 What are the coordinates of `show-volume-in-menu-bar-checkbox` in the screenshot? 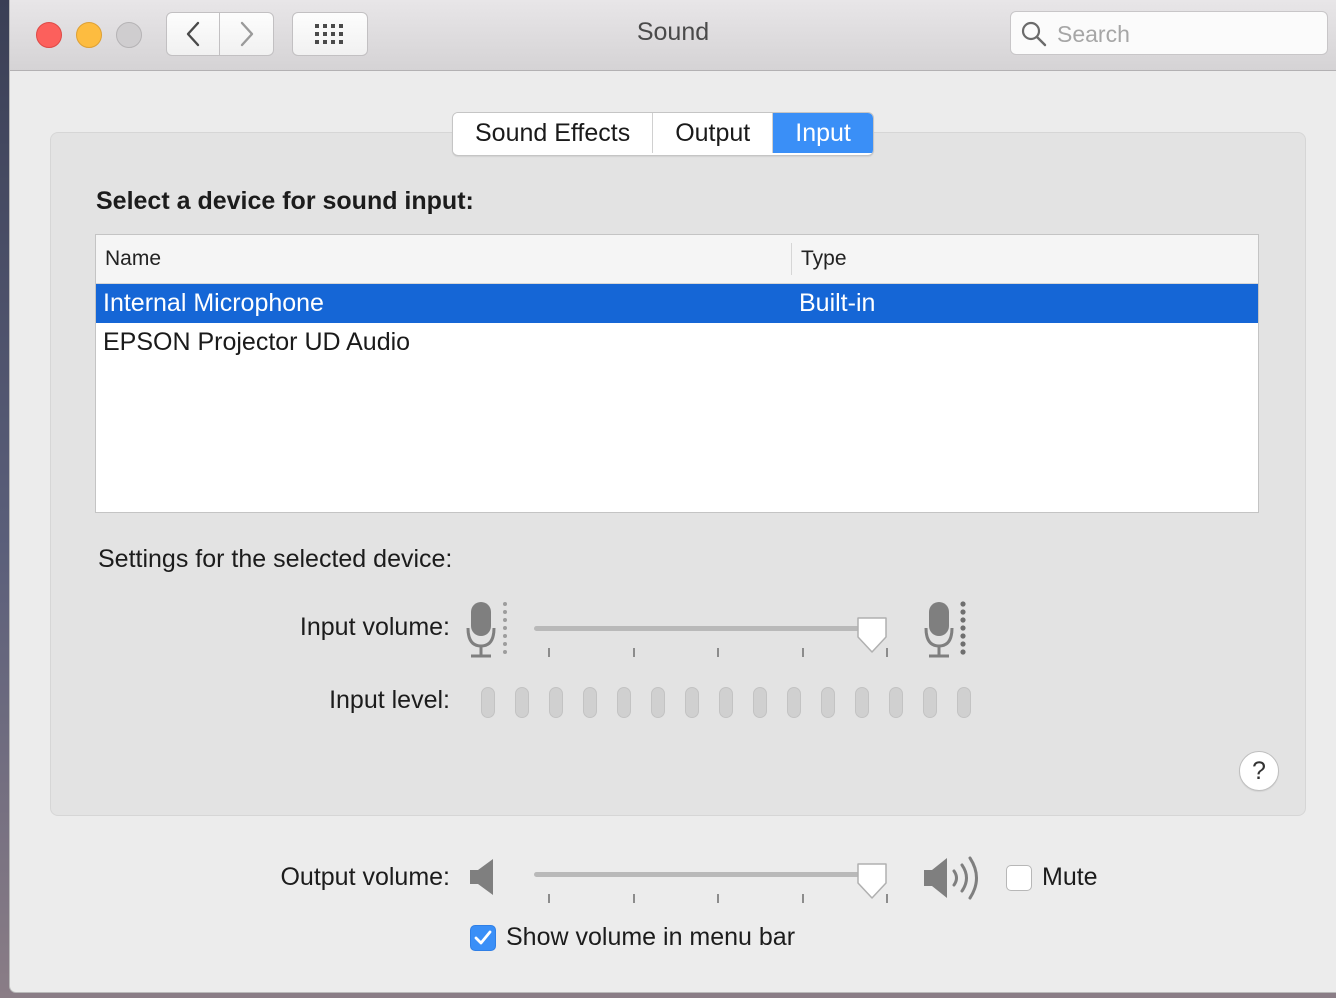 It's located at (483, 938).